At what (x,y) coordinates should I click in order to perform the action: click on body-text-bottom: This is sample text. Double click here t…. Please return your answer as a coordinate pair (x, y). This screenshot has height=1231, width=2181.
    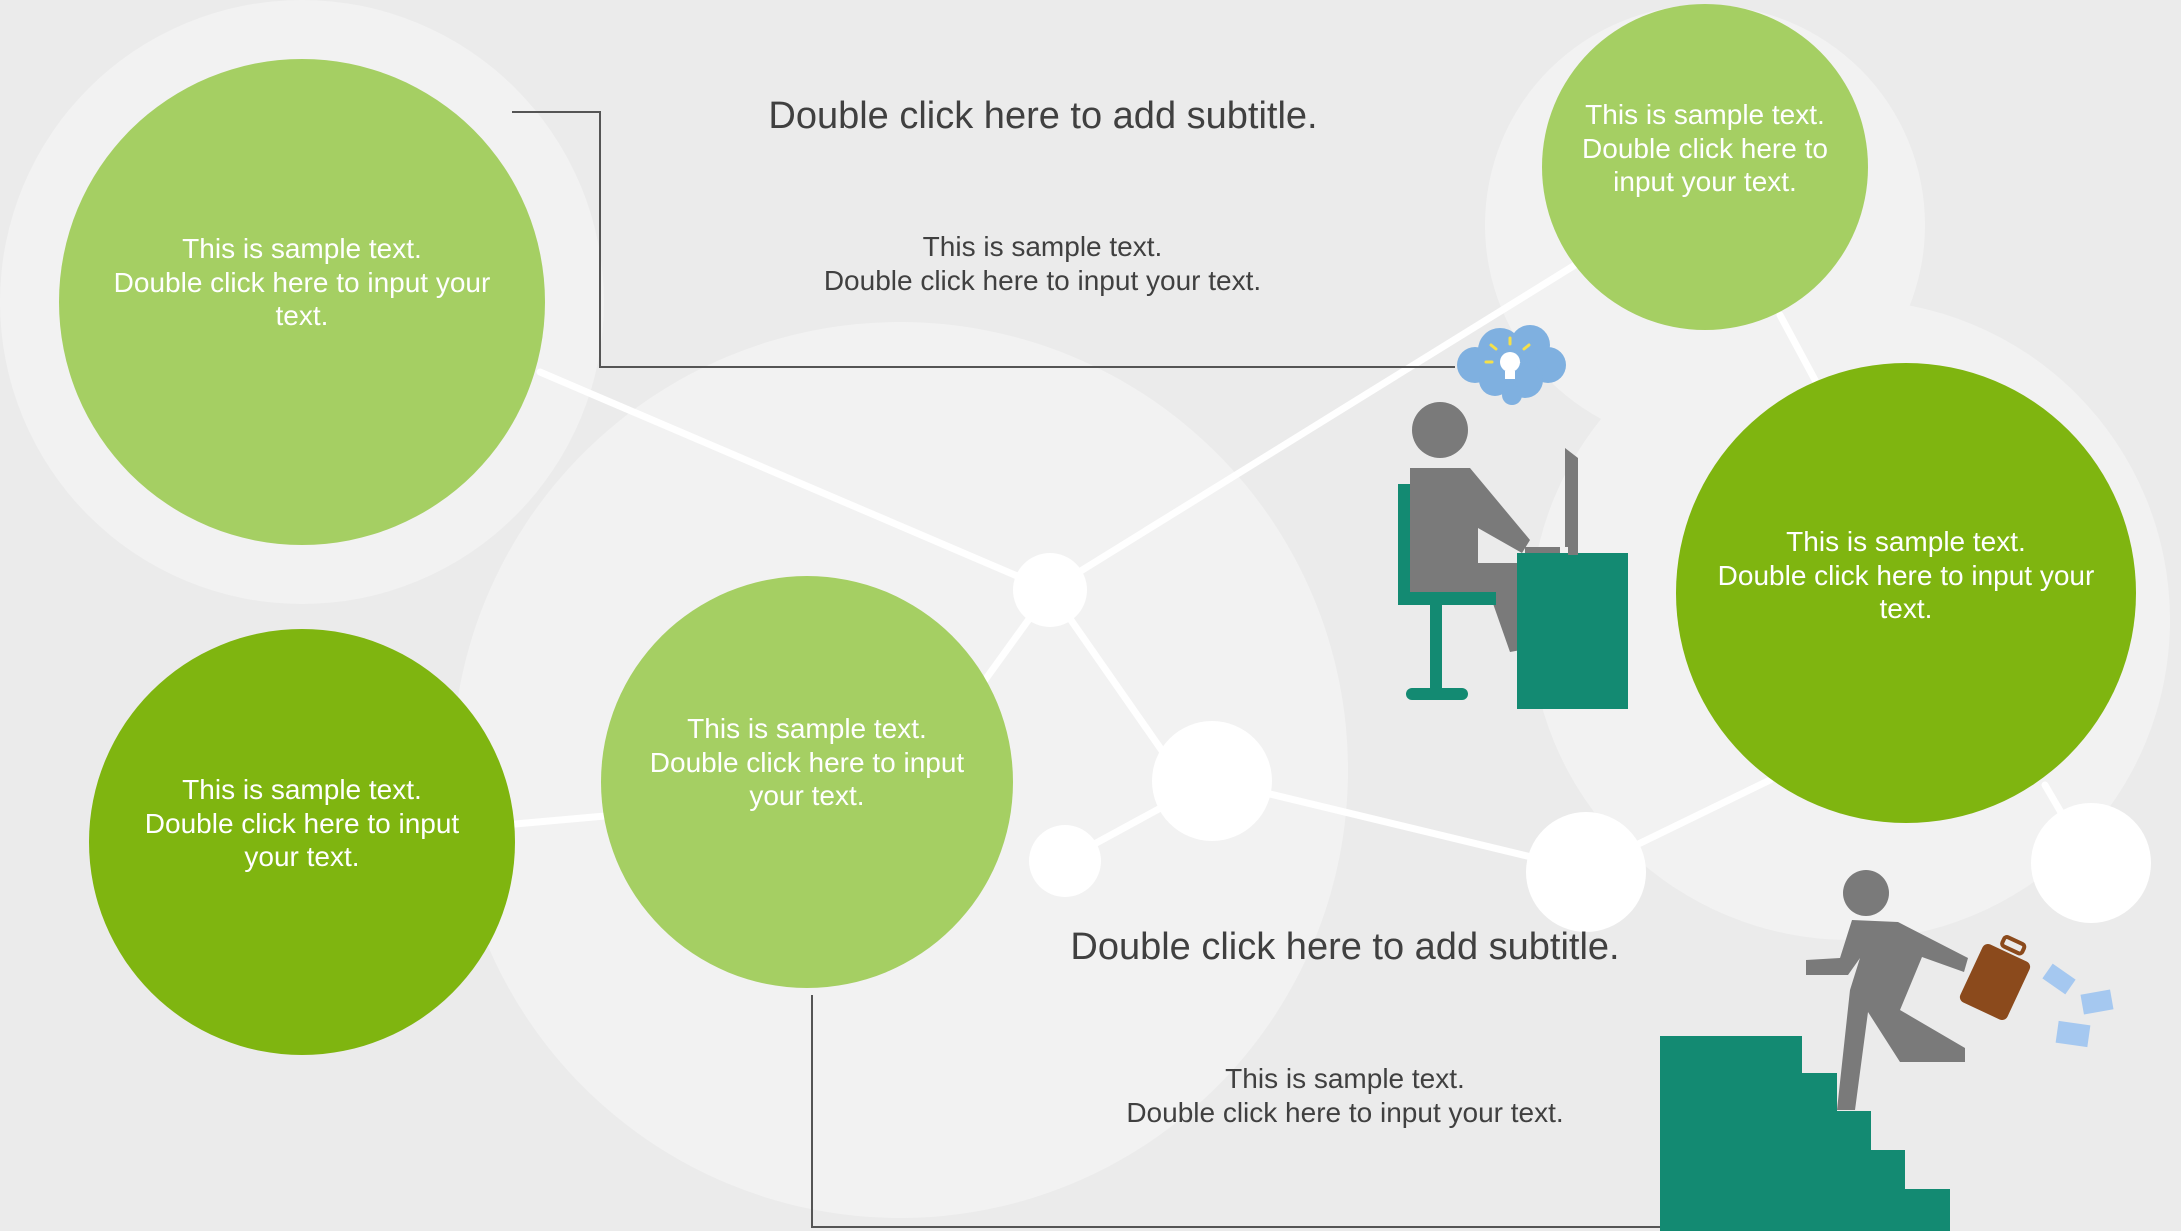
    Looking at the image, I should click on (1345, 1095).